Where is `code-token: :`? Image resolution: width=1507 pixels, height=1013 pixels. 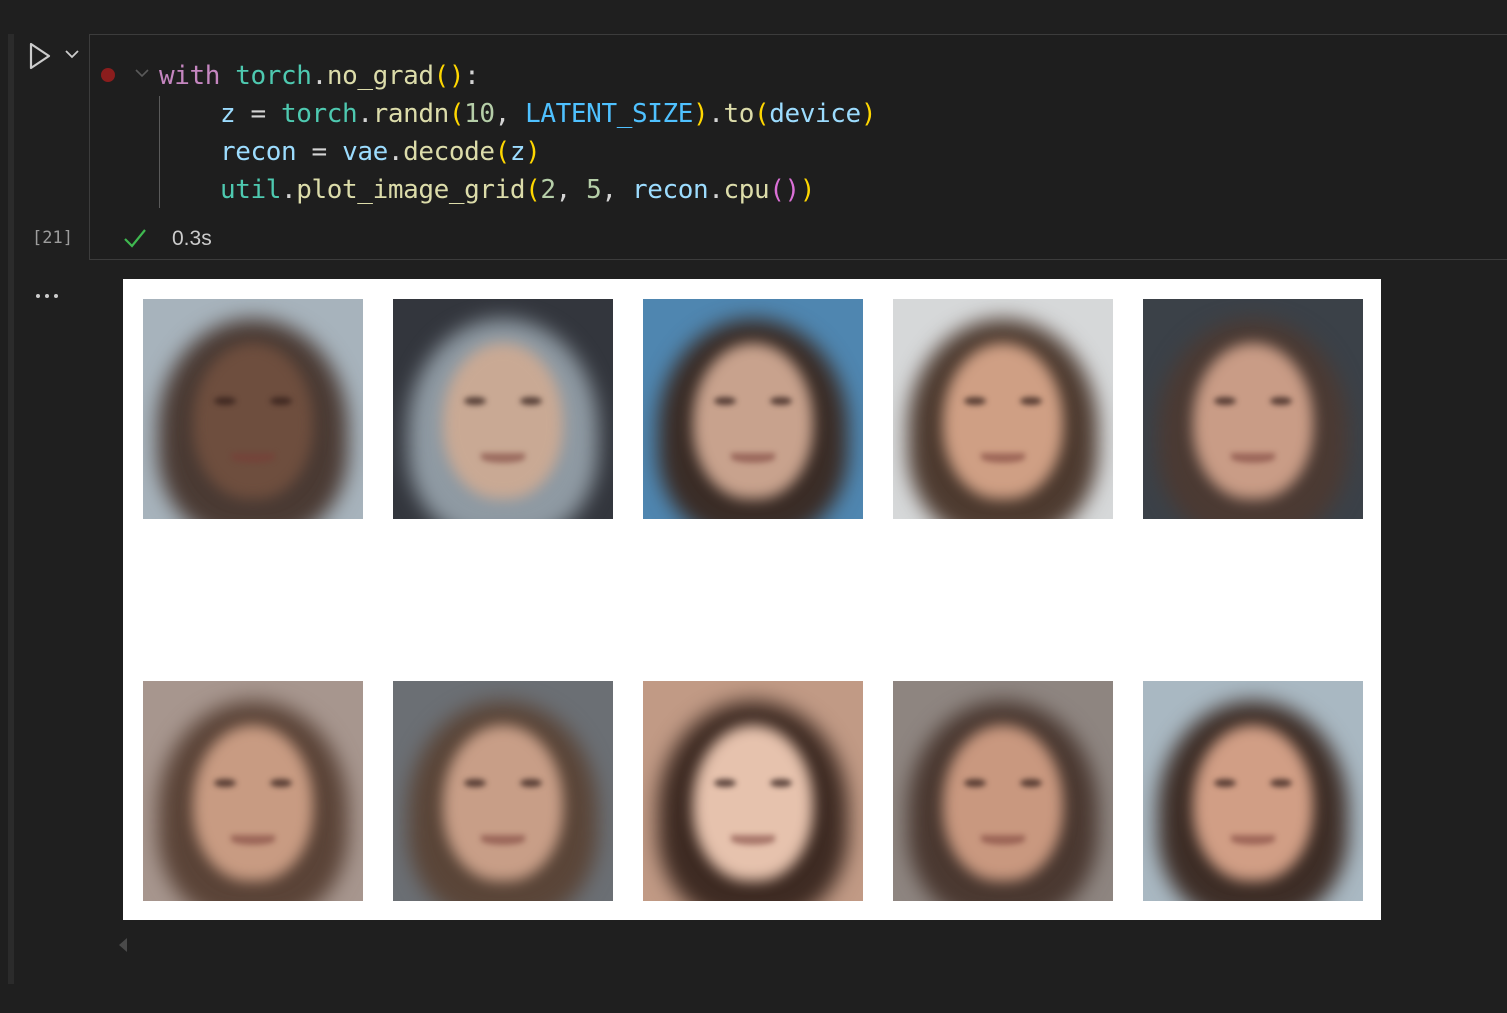 code-token: : is located at coordinates (472, 76).